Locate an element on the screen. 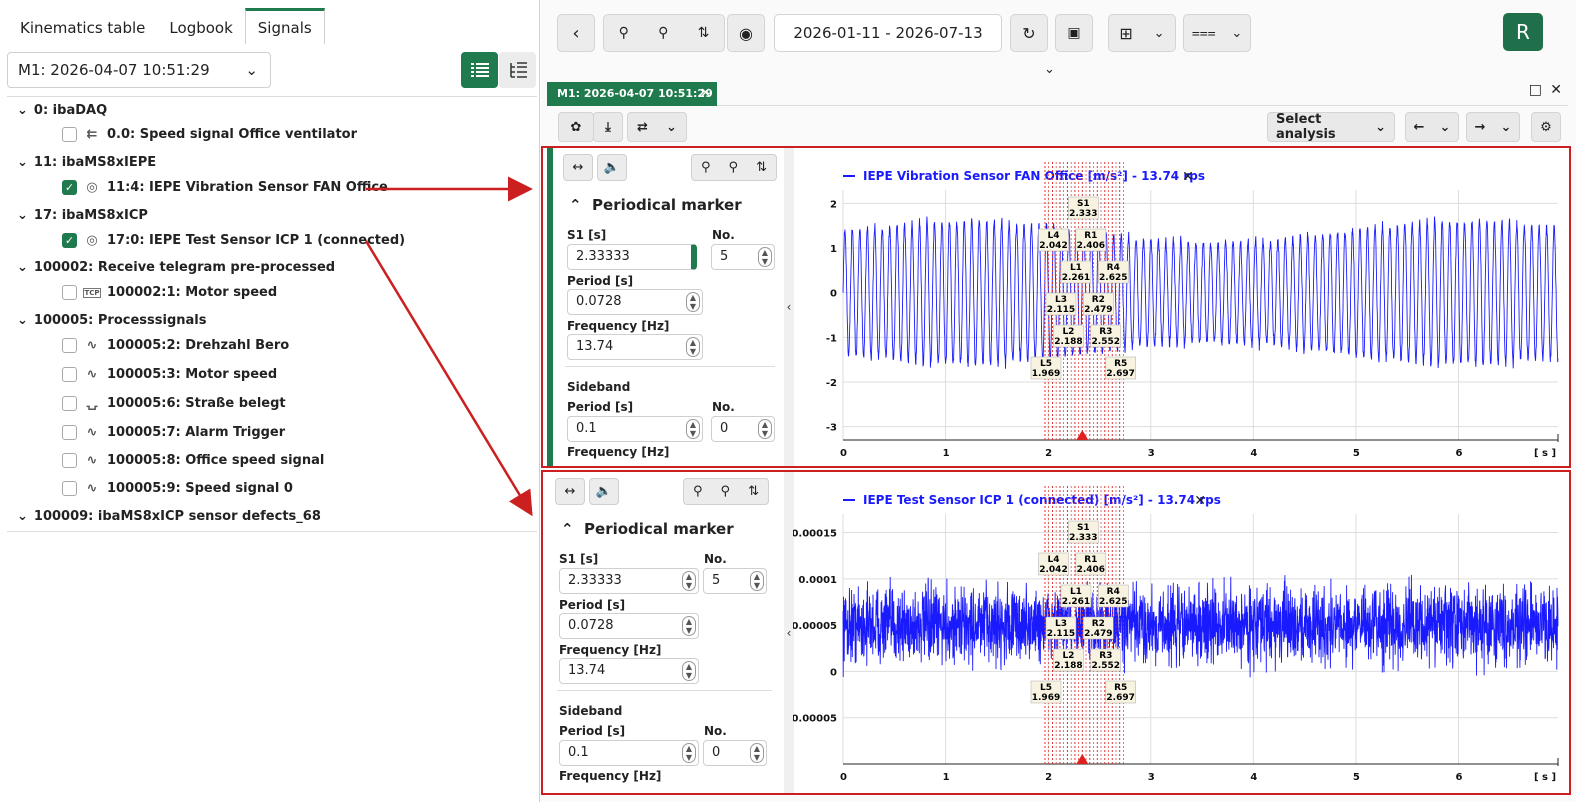 The height and width of the screenshot is (802, 1576). y-tick-label: -3 is located at coordinates (831, 428).